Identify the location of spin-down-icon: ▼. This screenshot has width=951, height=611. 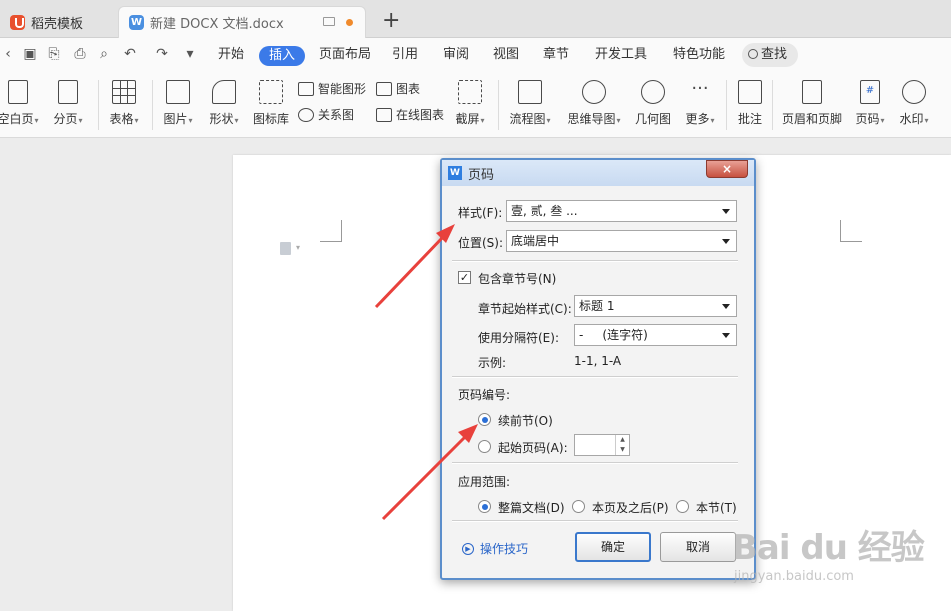
(622, 450).